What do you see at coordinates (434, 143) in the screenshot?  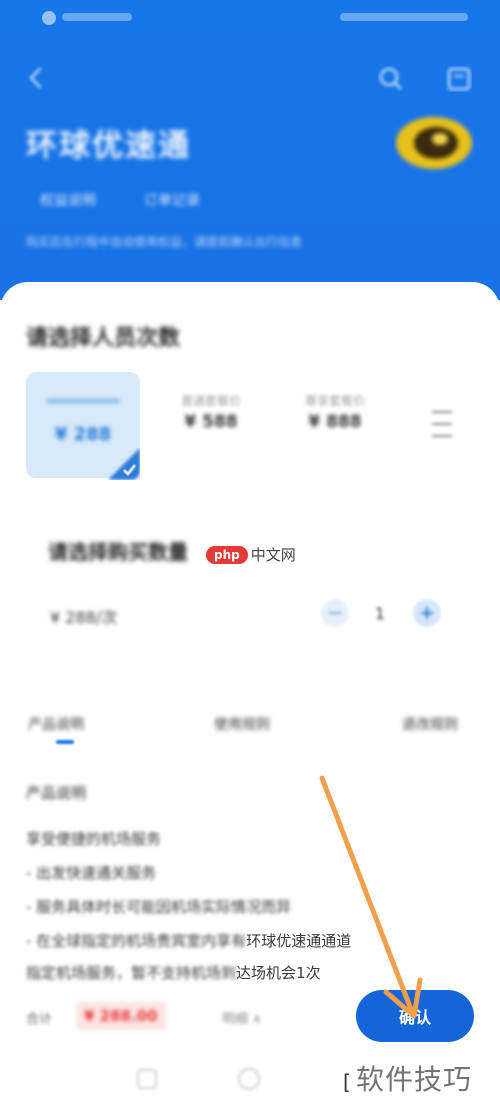 I see `eye-logo-icon` at bounding box center [434, 143].